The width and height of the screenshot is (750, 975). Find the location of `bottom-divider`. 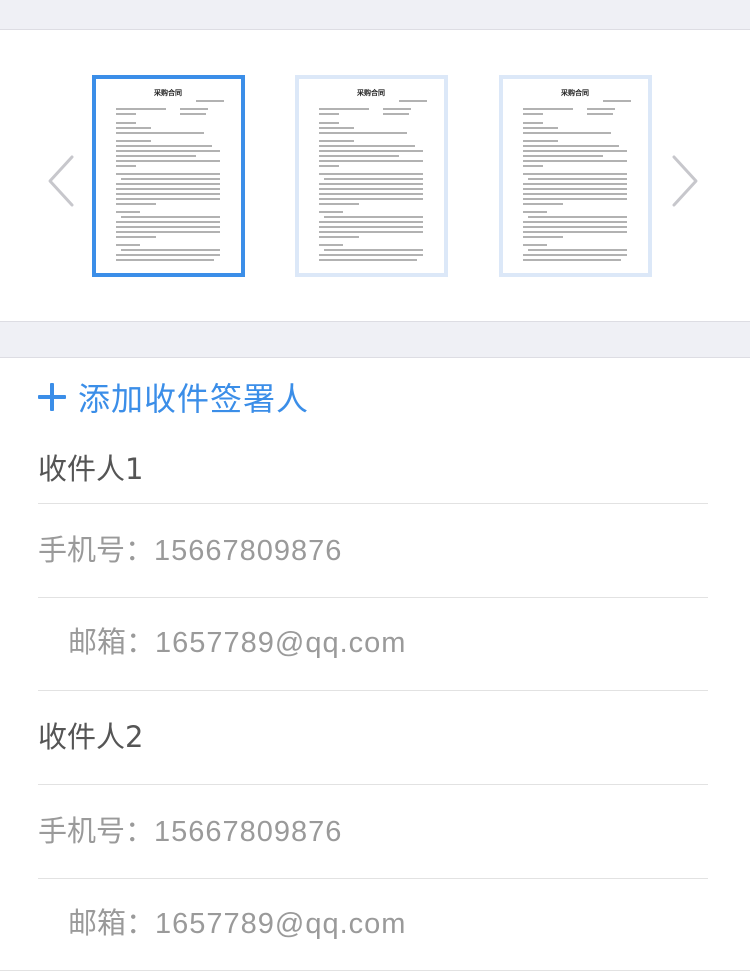

bottom-divider is located at coordinates (375, 970).